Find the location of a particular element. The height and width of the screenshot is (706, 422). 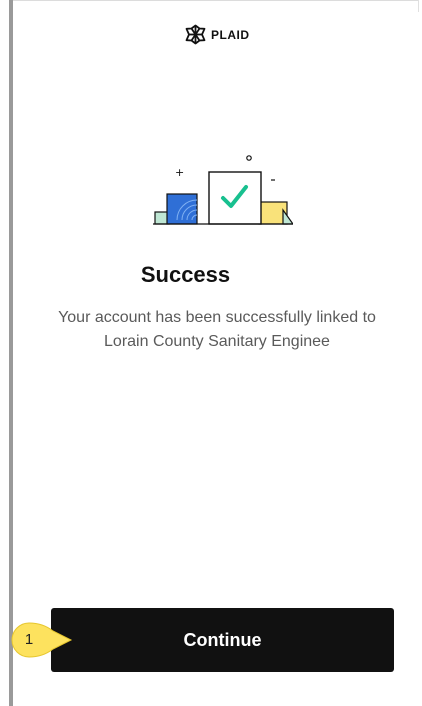

window-left-edge is located at coordinates (6, 353).